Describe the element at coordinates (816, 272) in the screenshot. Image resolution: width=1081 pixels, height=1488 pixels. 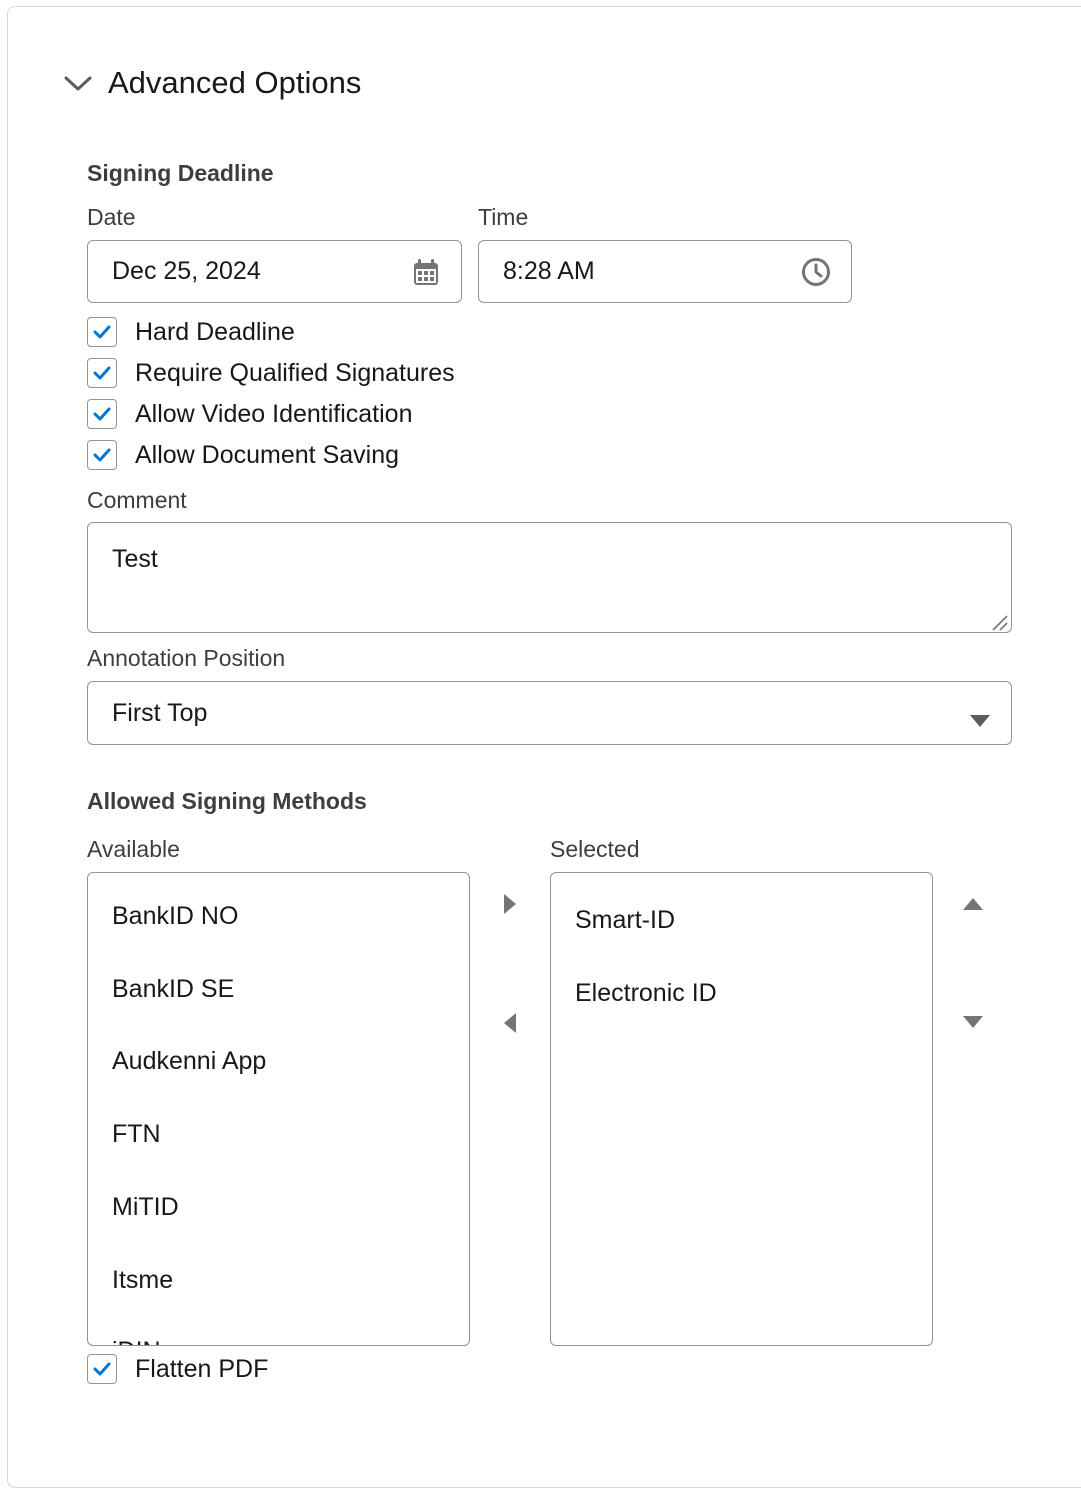
I see `clock-icon` at that location.